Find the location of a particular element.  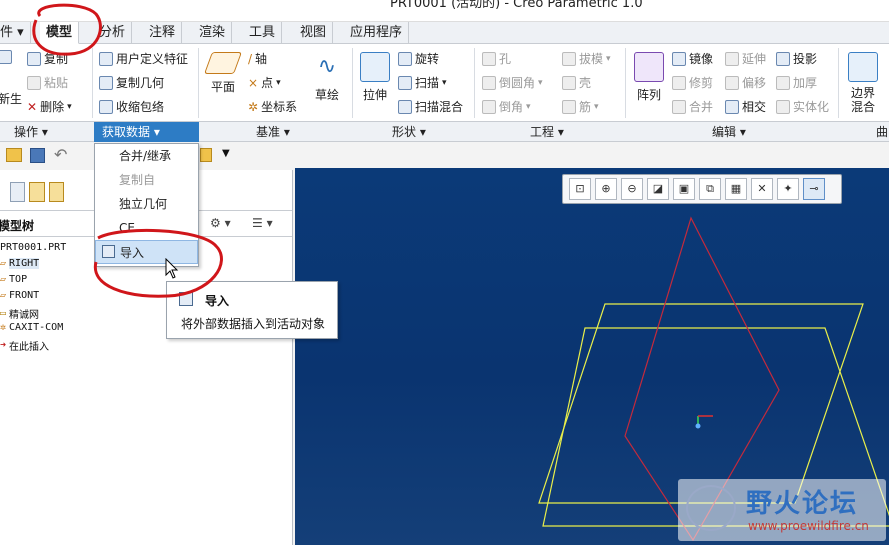

watermark-url: www.proewildfire.cn is located at coordinates (808, 526).